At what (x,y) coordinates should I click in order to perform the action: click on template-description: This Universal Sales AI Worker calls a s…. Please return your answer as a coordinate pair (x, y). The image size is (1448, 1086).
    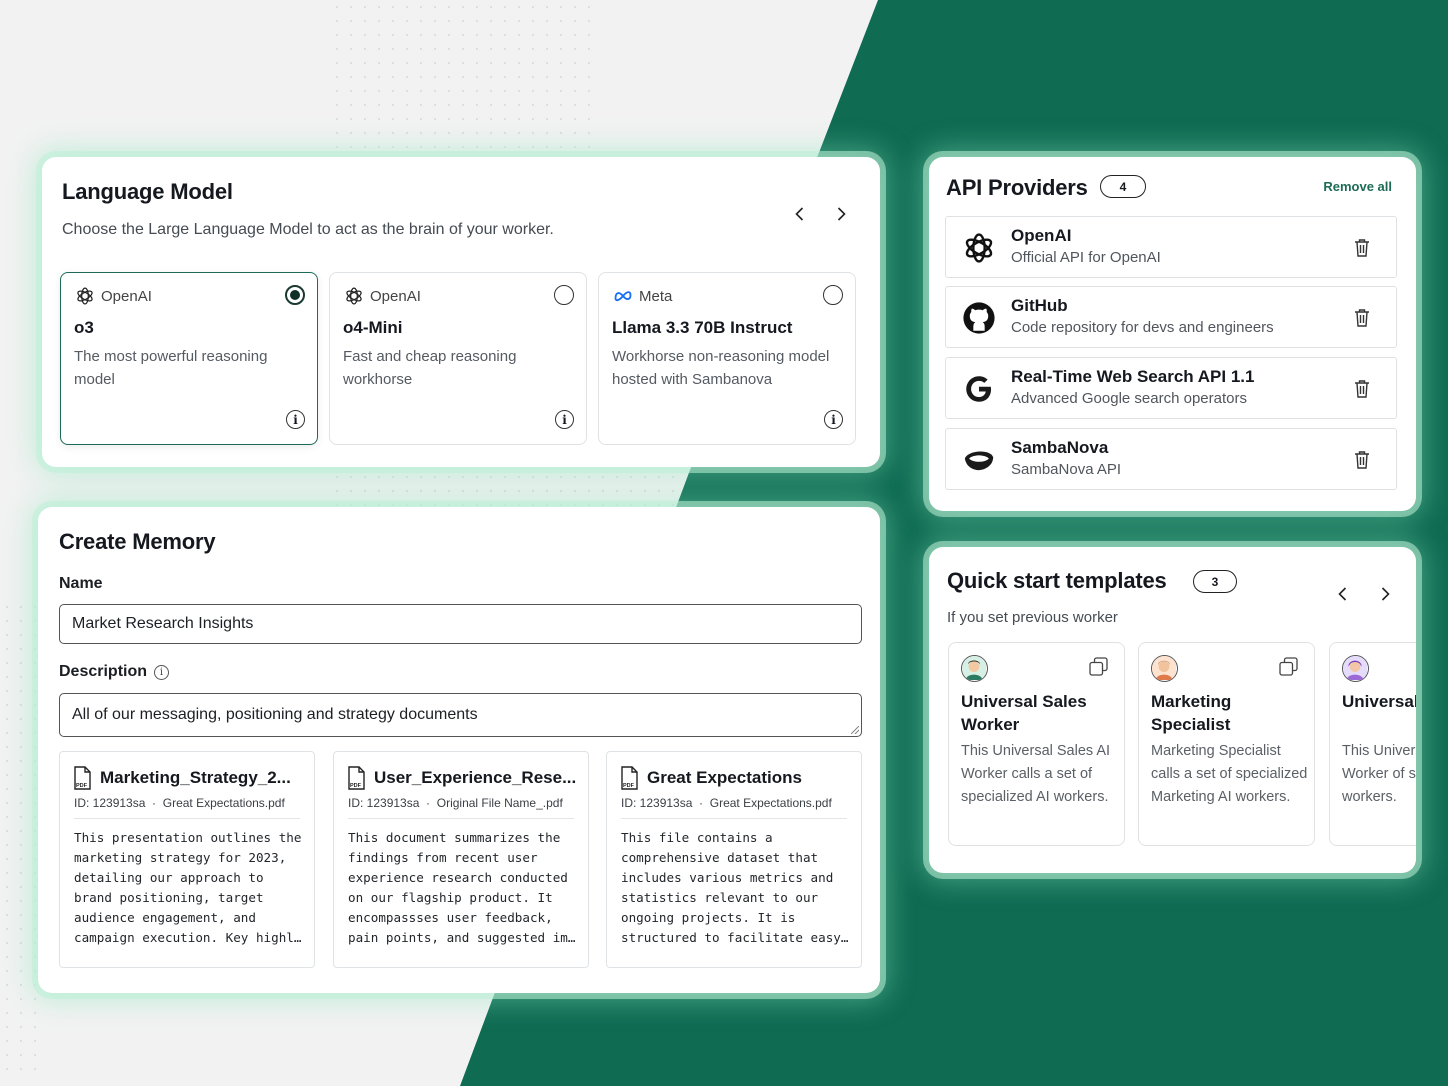
    Looking at the image, I should click on (1036, 774).